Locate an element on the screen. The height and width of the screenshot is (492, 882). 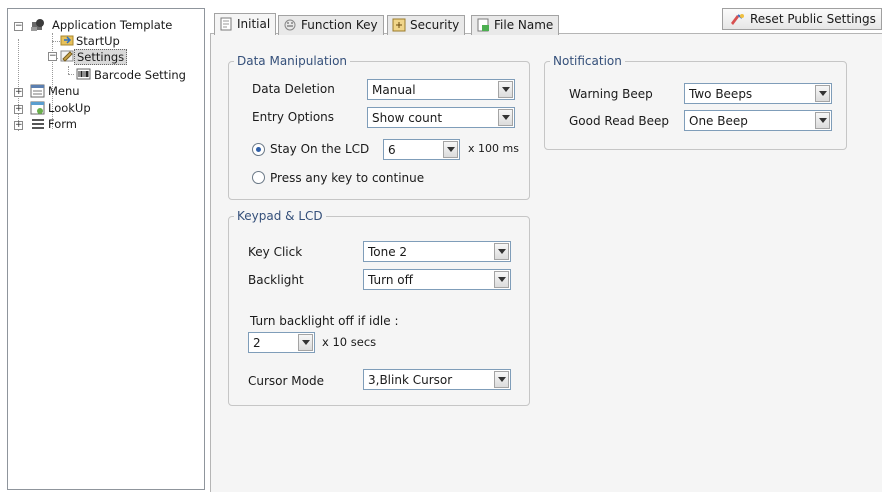
warning-beep-select: Two Beeps is located at coordinates (758, 93).